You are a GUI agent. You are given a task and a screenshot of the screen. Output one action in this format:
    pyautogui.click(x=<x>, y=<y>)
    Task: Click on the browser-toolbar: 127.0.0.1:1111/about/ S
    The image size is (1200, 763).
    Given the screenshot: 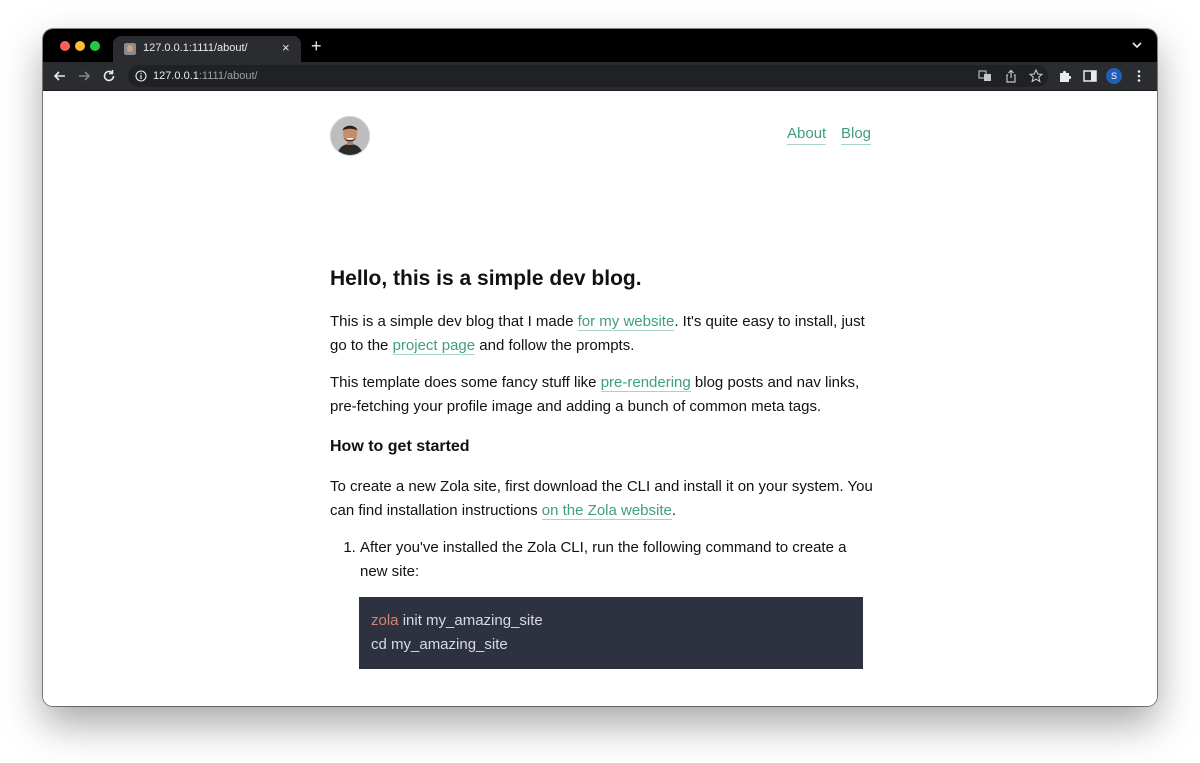 What is the action you would take?
    pyautogui.click(x=600, y=76)
    